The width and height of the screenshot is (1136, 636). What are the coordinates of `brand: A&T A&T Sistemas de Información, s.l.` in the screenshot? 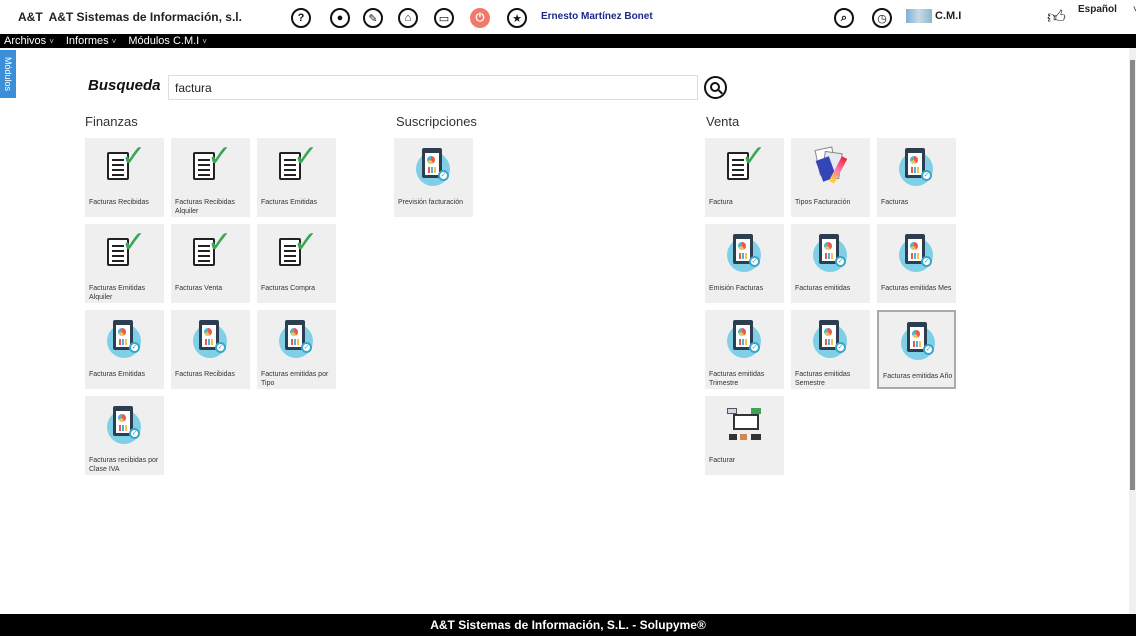 It's located at (130, 17).